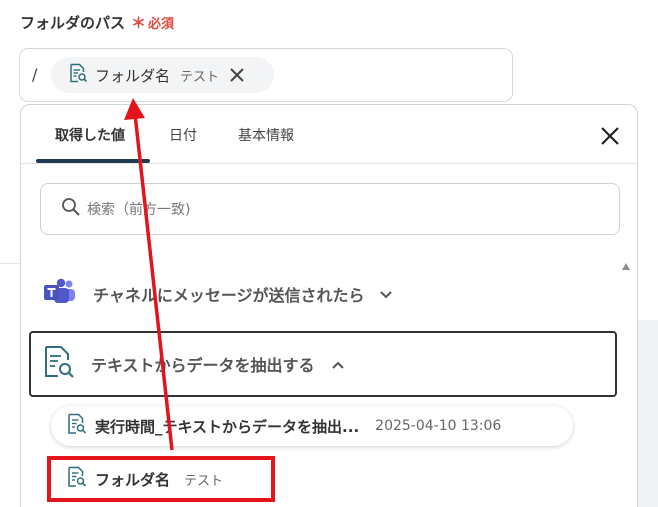  Describe the element at coordinates (73, 23) in the screenshot. I see `folder-path-label-text: フォルダのパス` at that location.